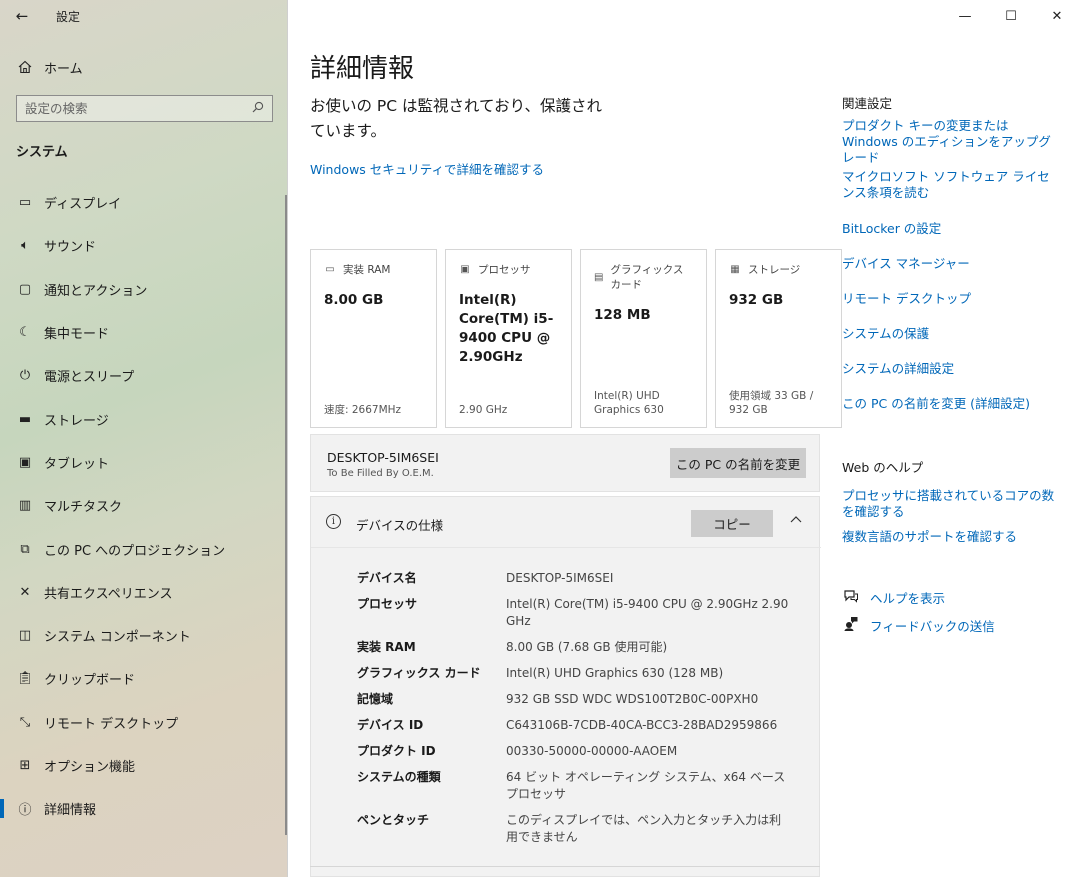 Image resolution: width=1080 pixels, height=877 pixels. I want to click on gpu-icon: ▤, so click(599, 277).